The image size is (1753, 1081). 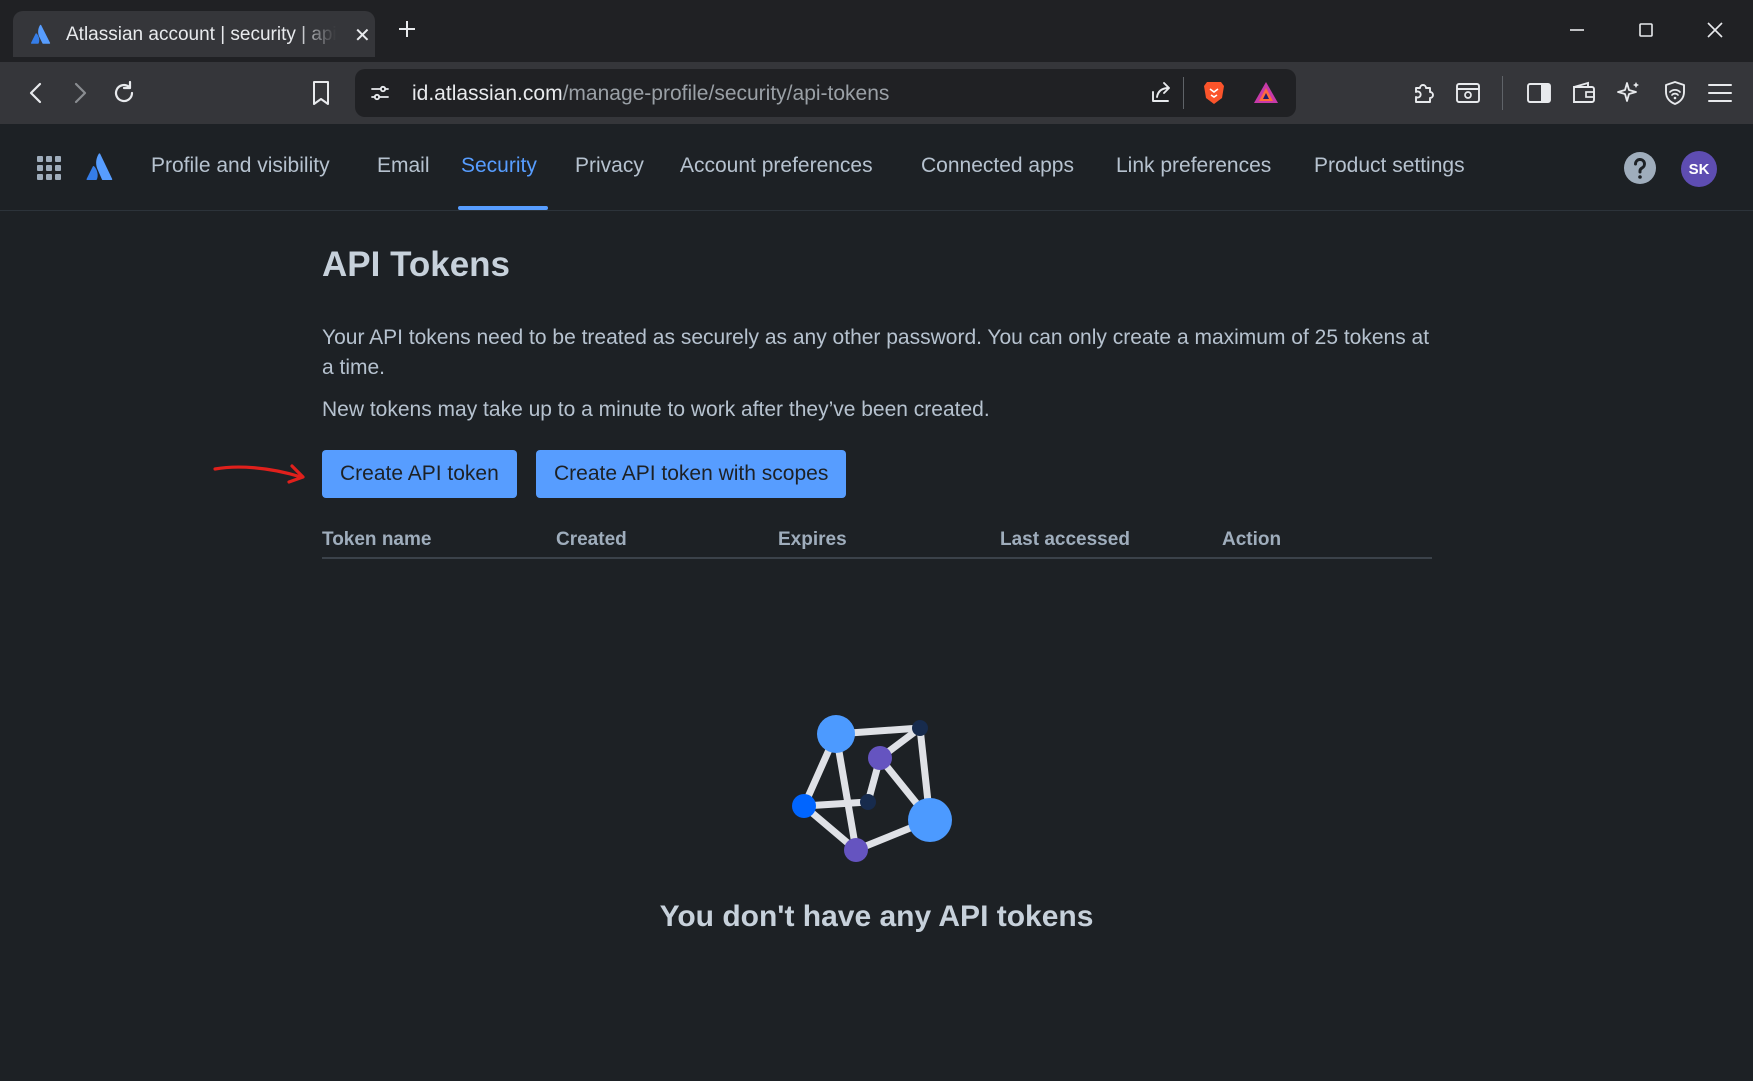 What do you see at coordinates (1629, 95) in the screenshot?
I see `leo-ai-icon` at bounding box center [1629, 95].